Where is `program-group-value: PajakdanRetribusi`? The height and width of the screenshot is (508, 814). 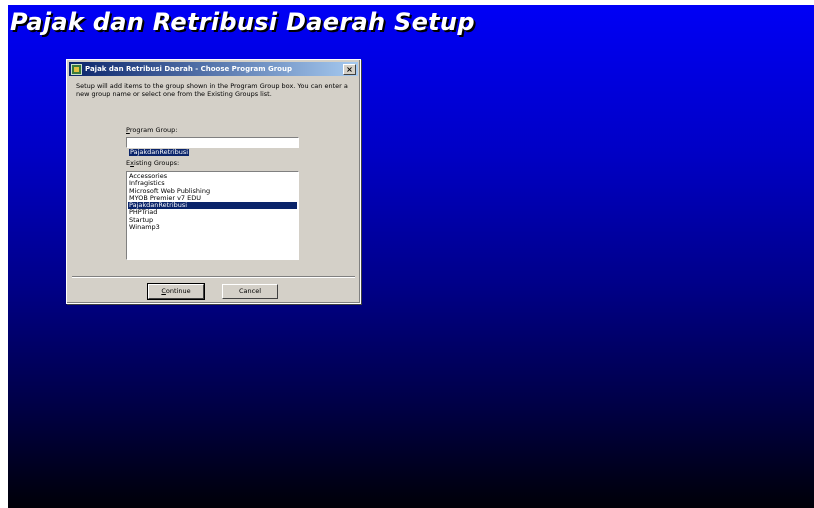 program-group-value: PajakdanRetribusi is located at coordinates (159, 152).